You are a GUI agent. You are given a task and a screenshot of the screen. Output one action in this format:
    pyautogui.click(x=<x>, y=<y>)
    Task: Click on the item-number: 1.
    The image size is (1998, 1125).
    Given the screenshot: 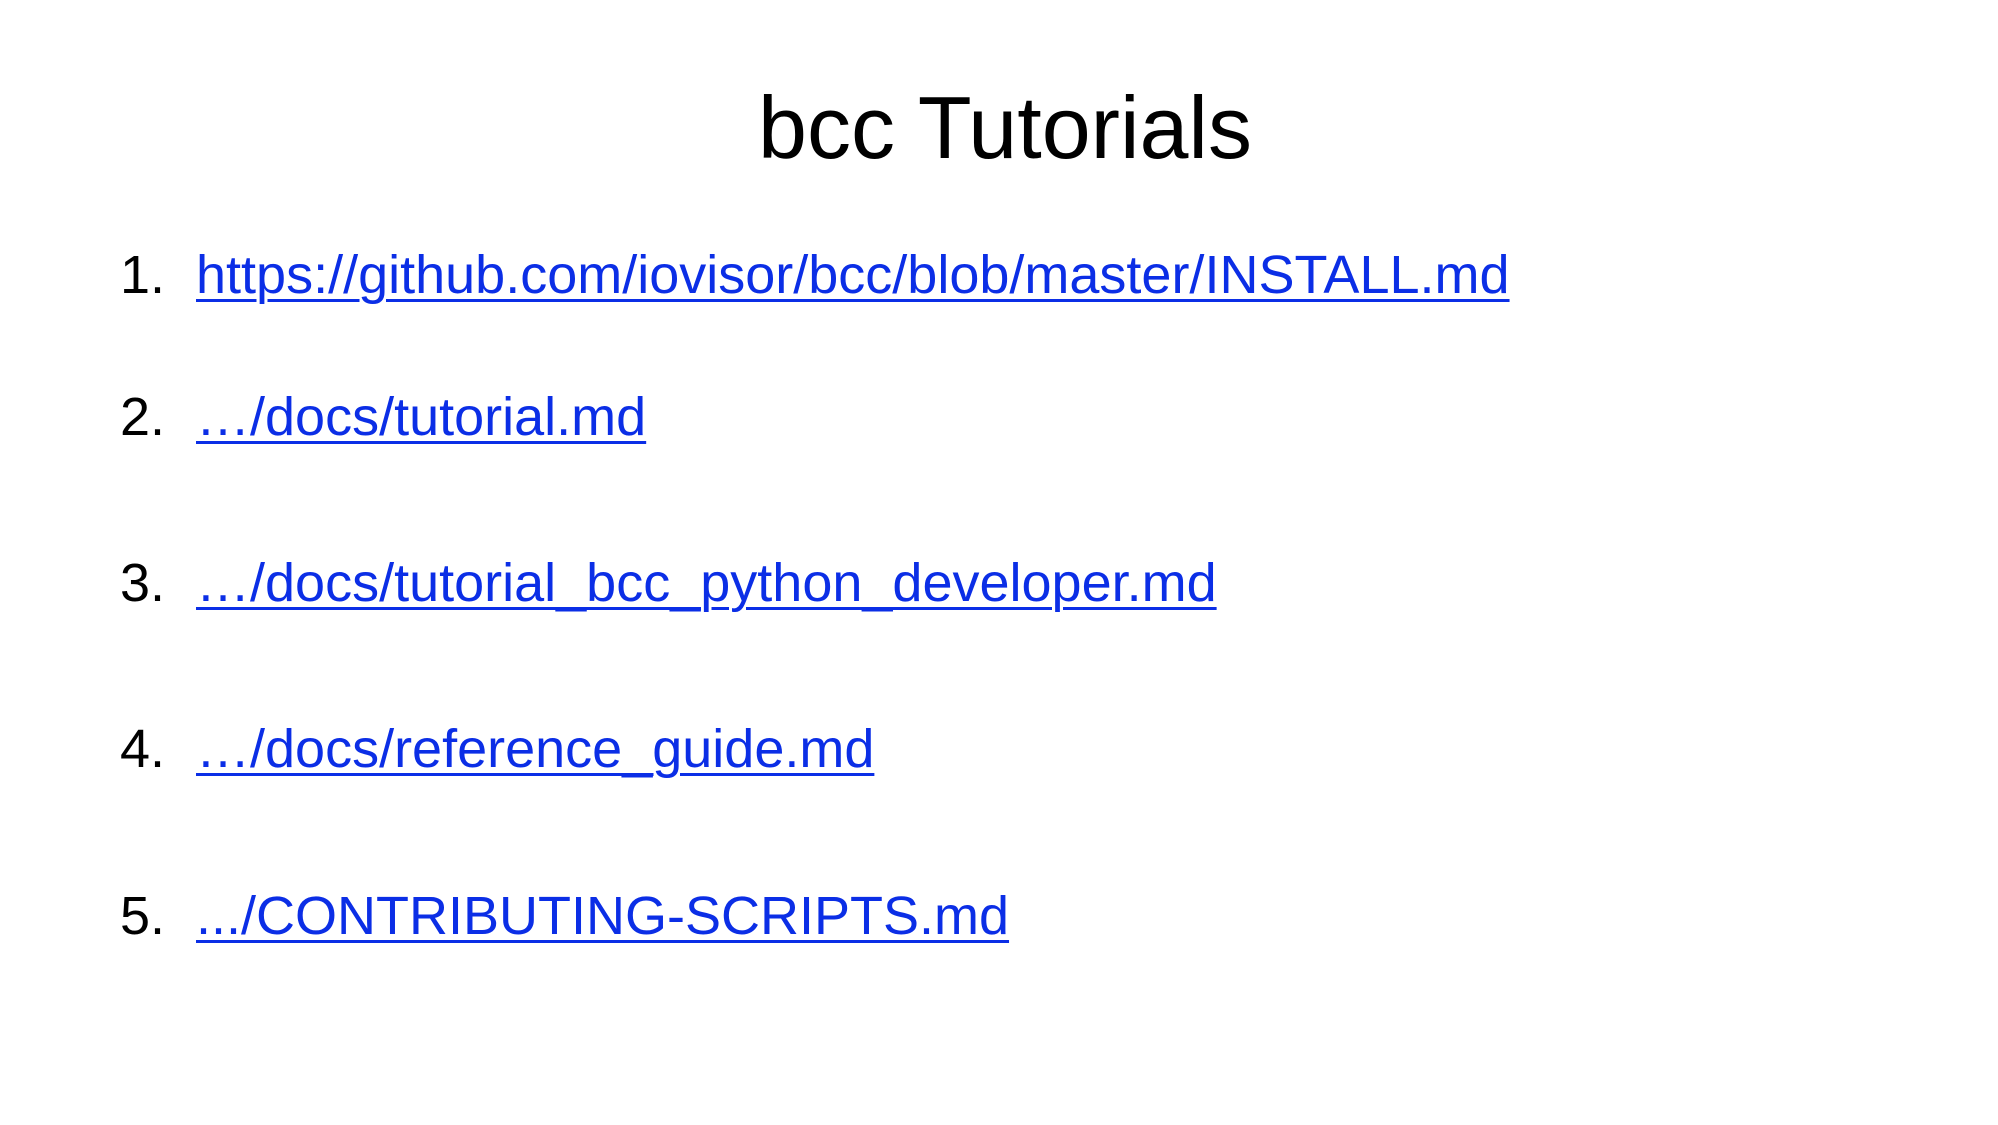 What is the action you would take?
    pyautogui.click(x=143, y=275)
    